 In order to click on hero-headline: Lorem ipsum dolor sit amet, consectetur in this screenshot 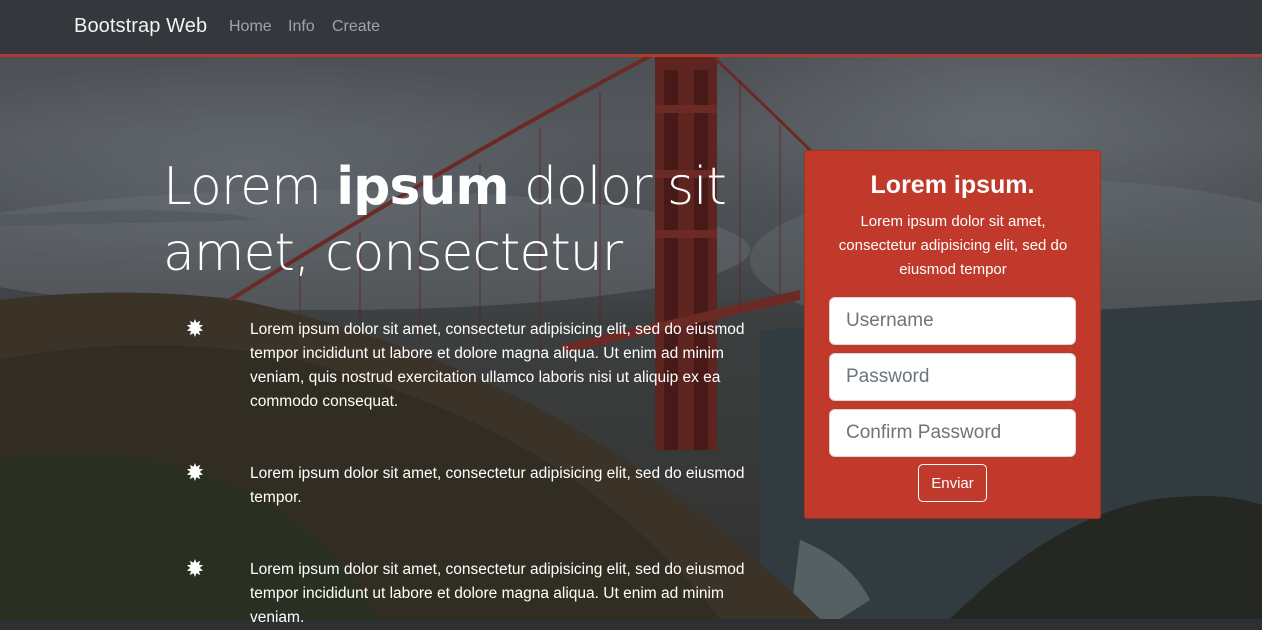, I will do `click(463, 220)`.